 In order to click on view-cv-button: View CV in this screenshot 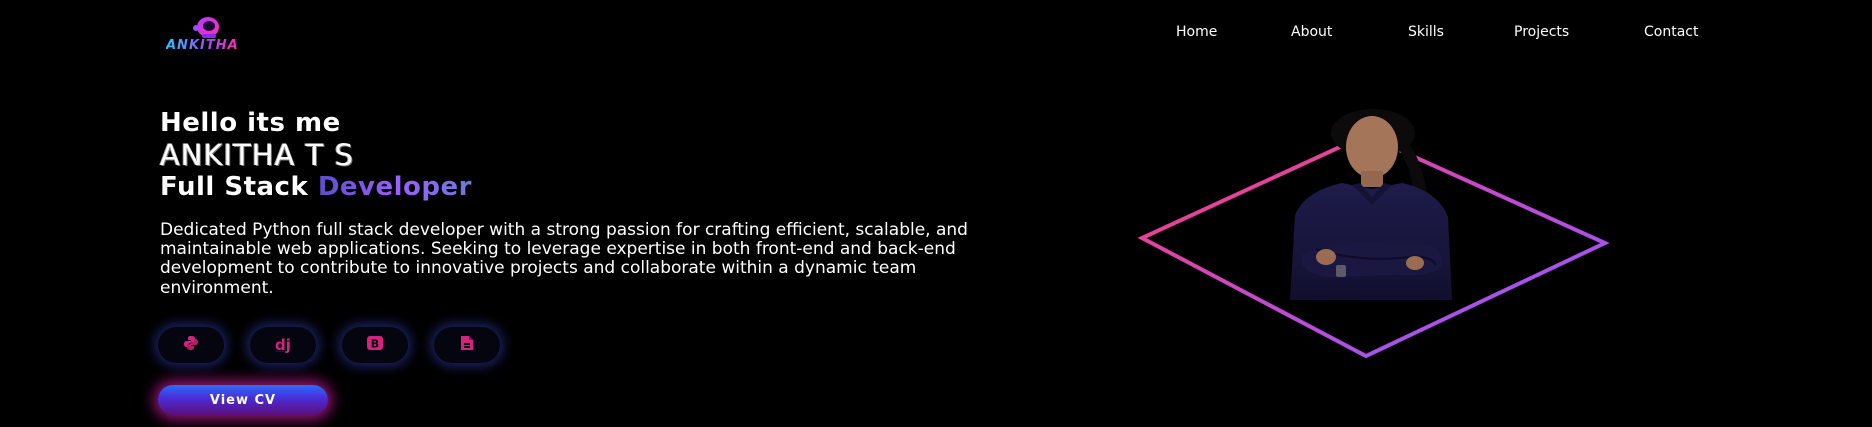, I will do `click(243, 400)`.